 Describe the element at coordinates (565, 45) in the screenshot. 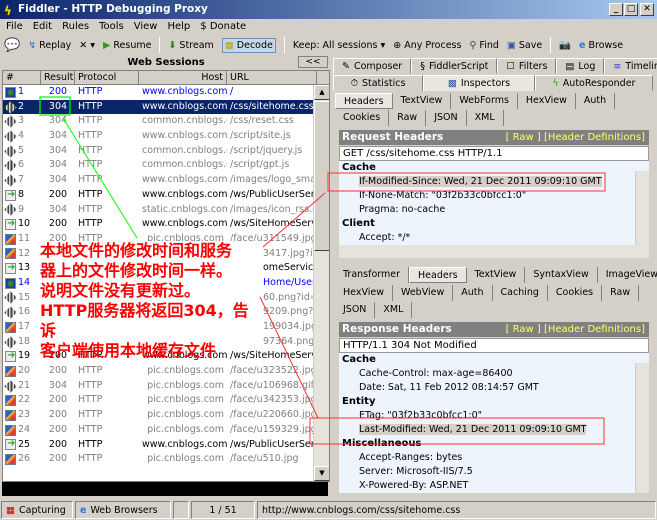

I see `screenshot-button: 📷` at that location.